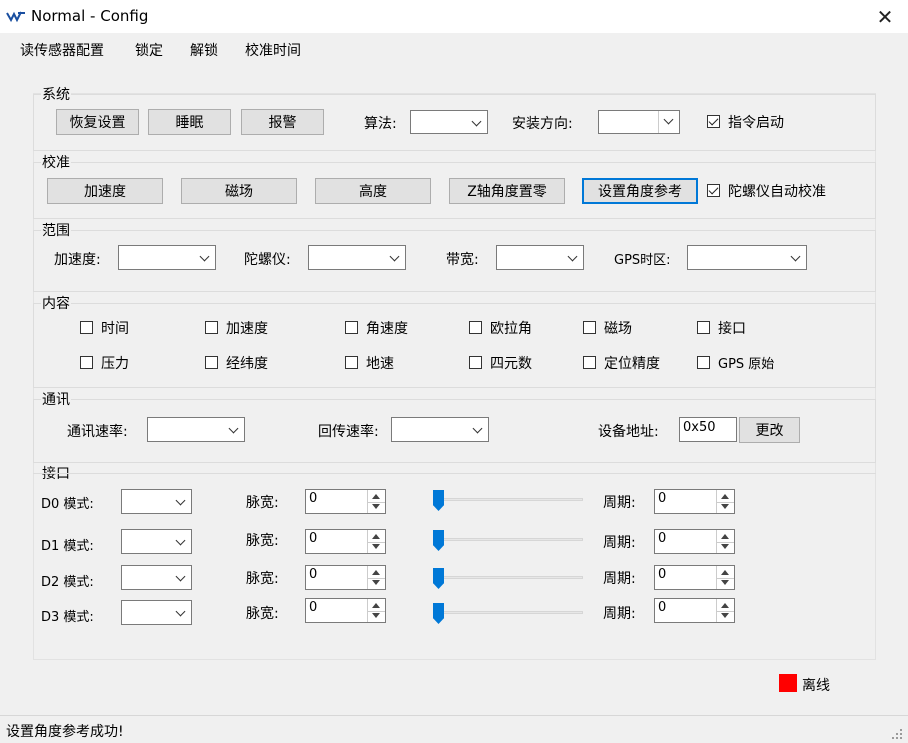 The height and width of the screenshot is (743, 908). Describe the element at coordinates (345, 577) in the screenshot. I see `d2-pulse-spinner: 0` at that location.